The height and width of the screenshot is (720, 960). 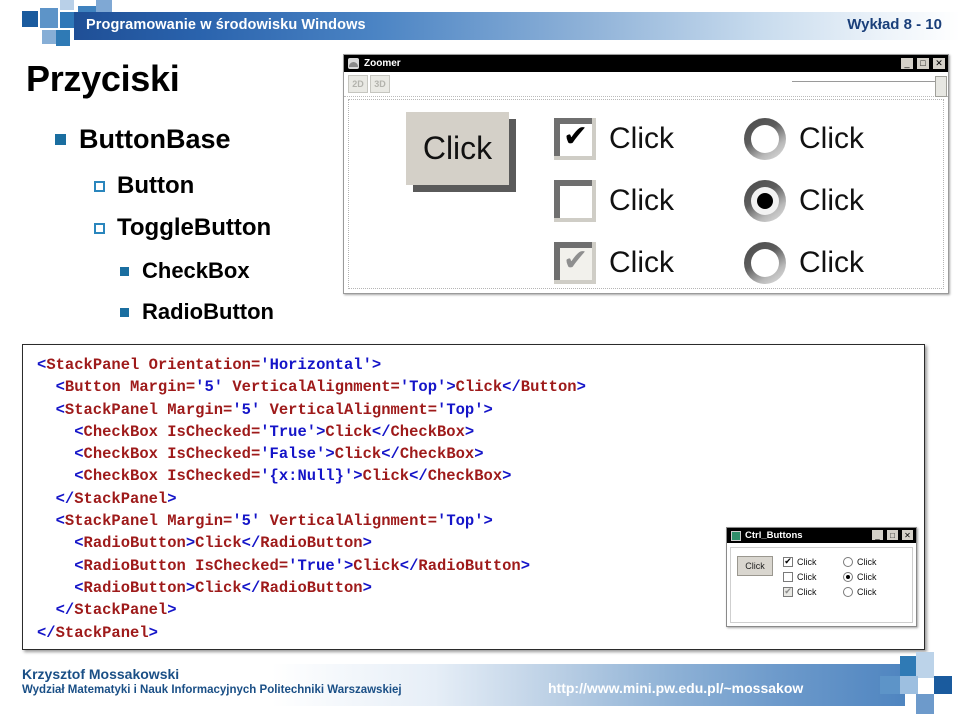 What do you see at coordinates (185, 271) in the screenshot?
I see `bullet-item-checkbox: CheckBox` at bounding box center [185, 271].